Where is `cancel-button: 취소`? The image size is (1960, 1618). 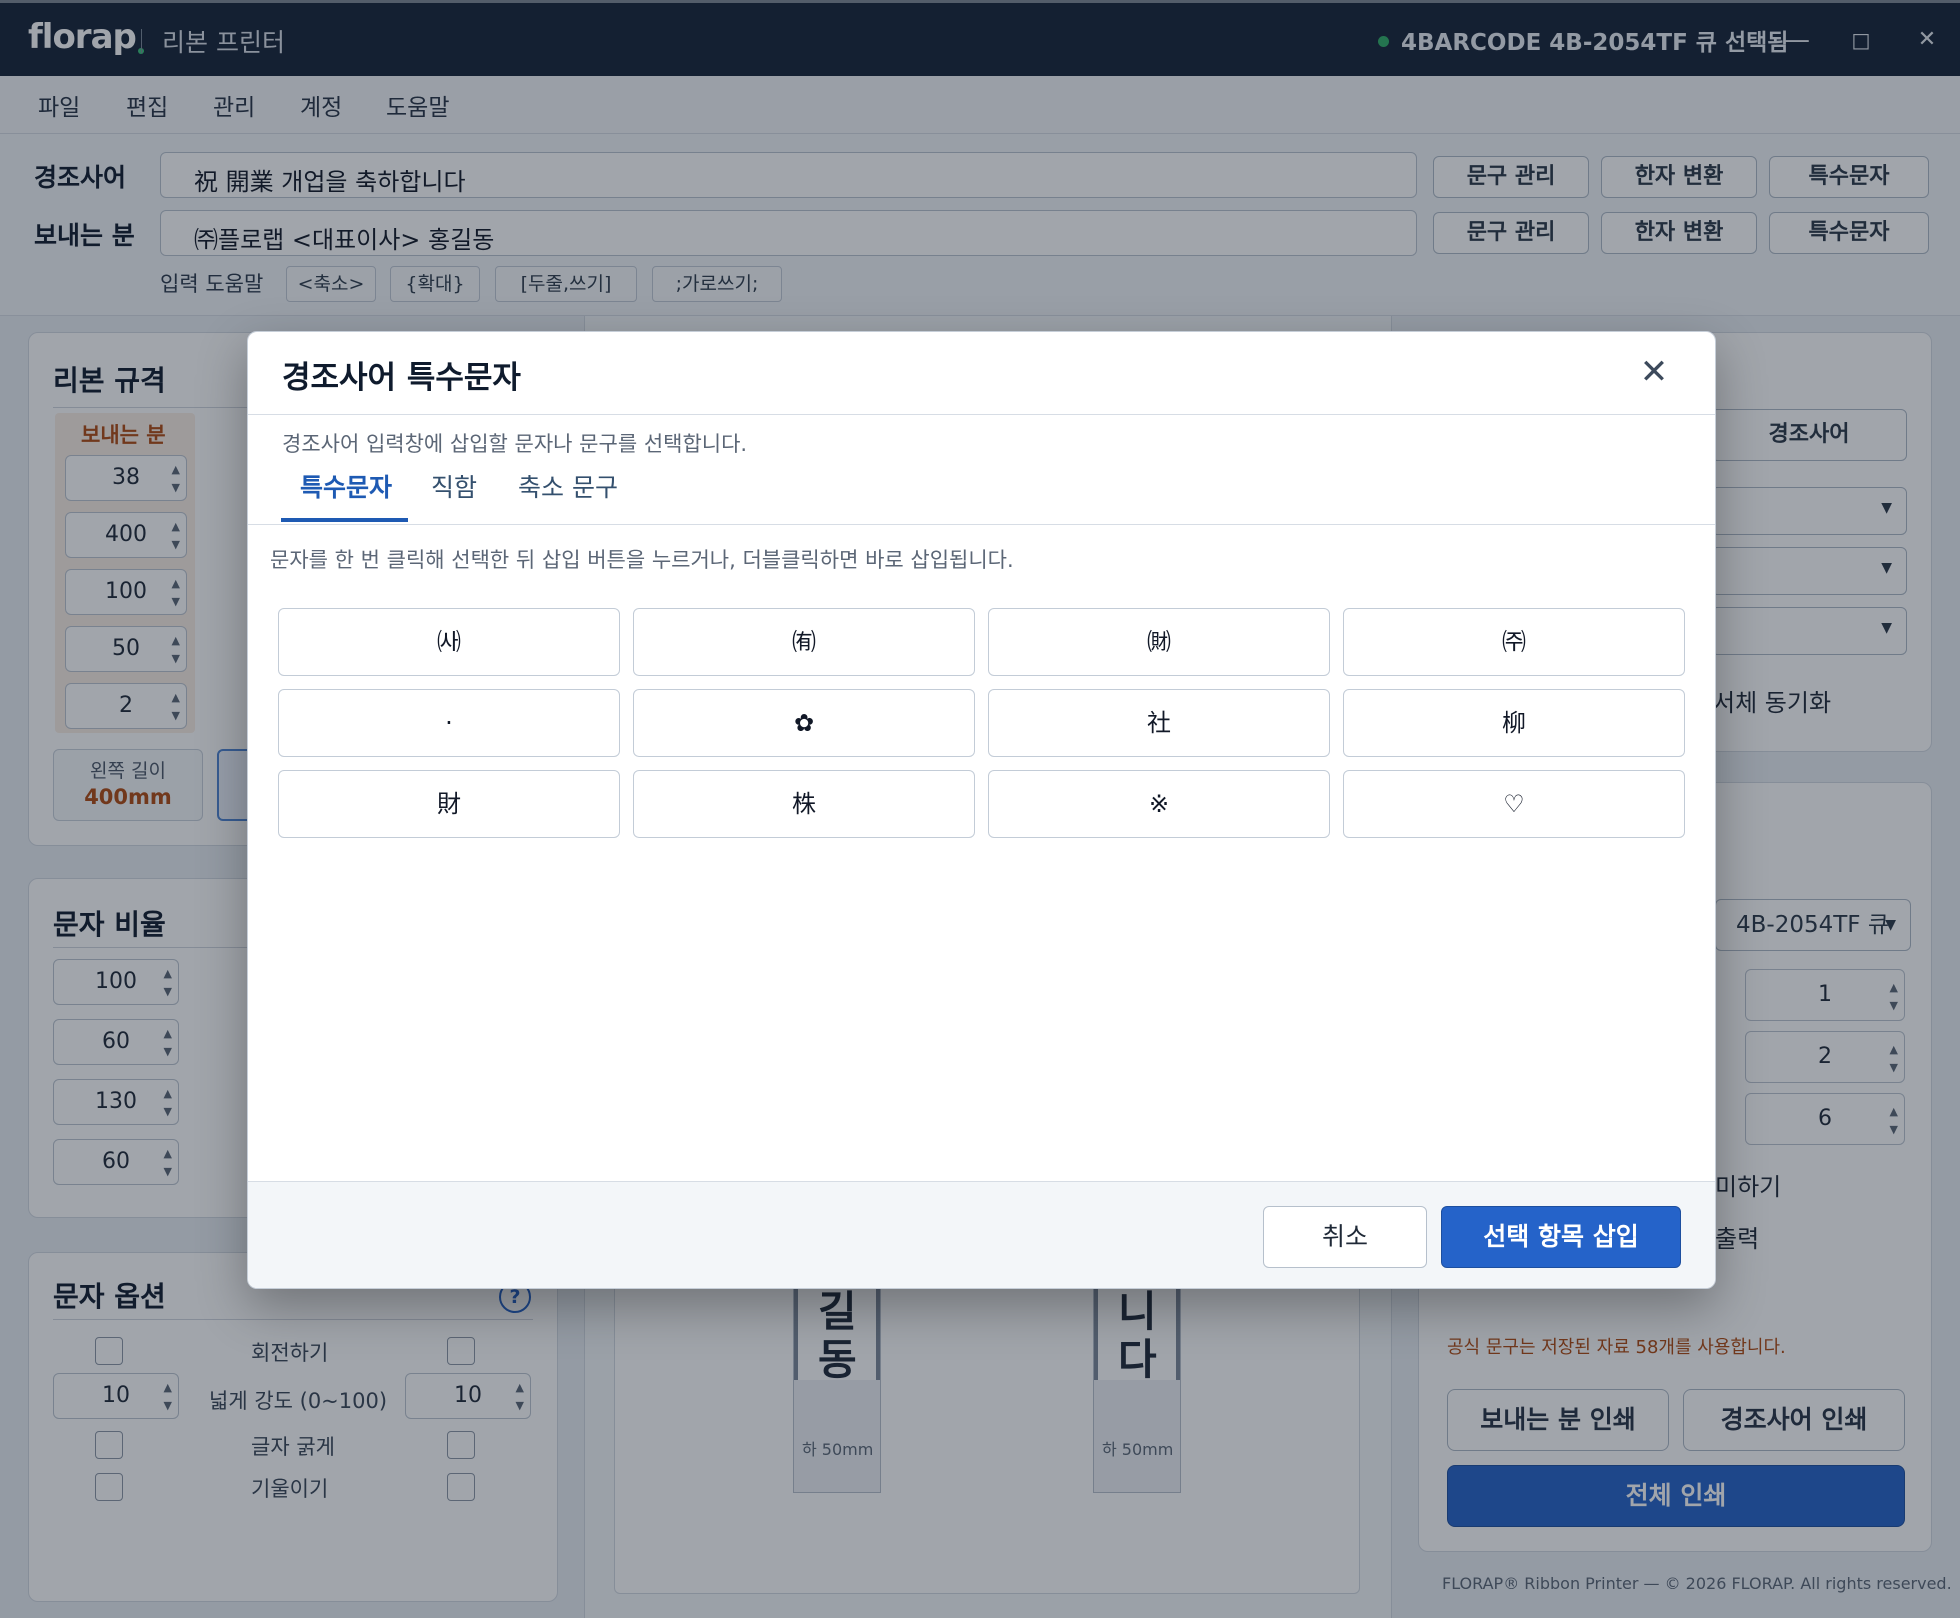 cancel-button: 취소 is located at coordinates (1345, 1237).